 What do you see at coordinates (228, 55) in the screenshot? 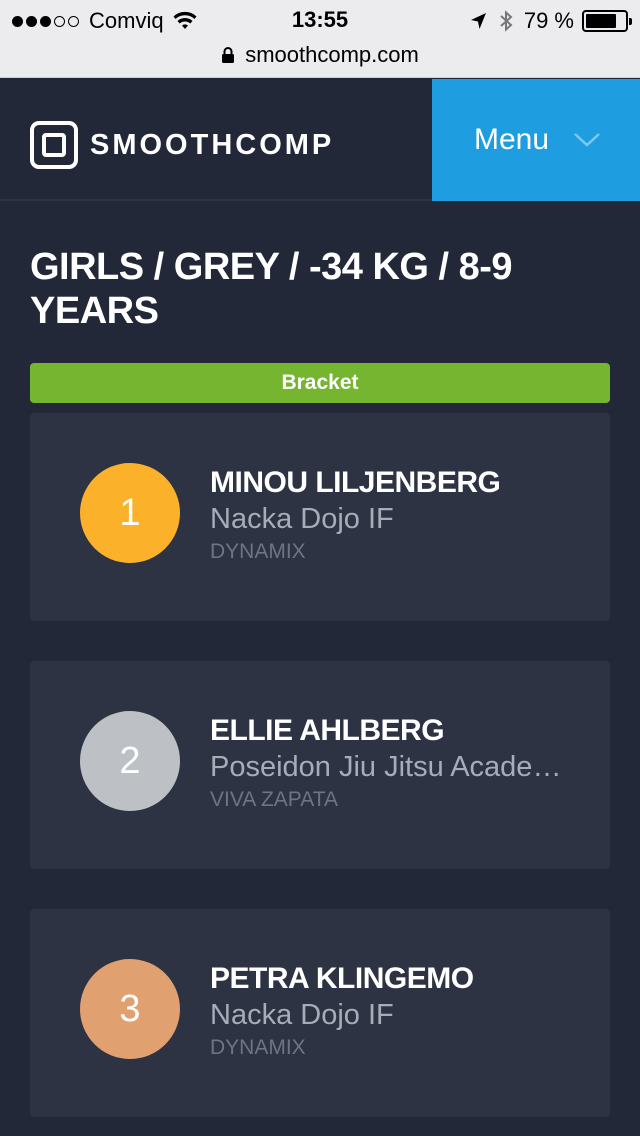
I see `lock-icon` at bounding box center [228, 55].